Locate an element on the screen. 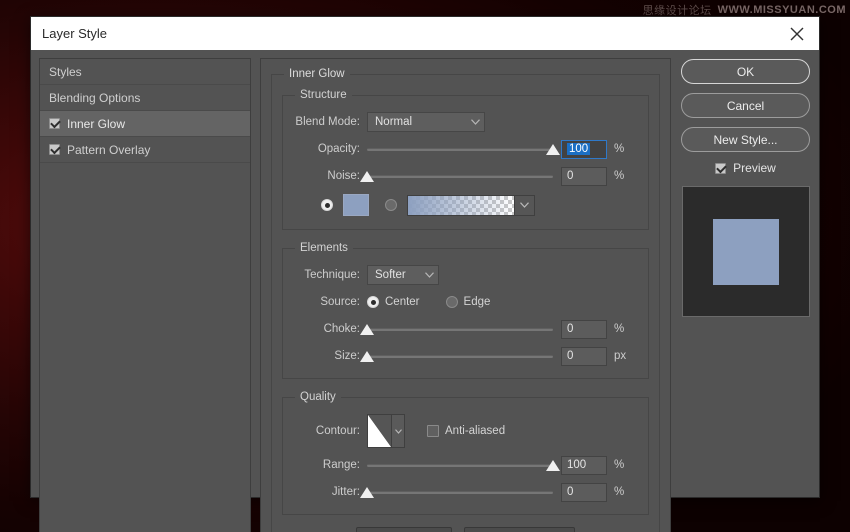  size-row: Size: 0 px is located at coordinates (465, 356).